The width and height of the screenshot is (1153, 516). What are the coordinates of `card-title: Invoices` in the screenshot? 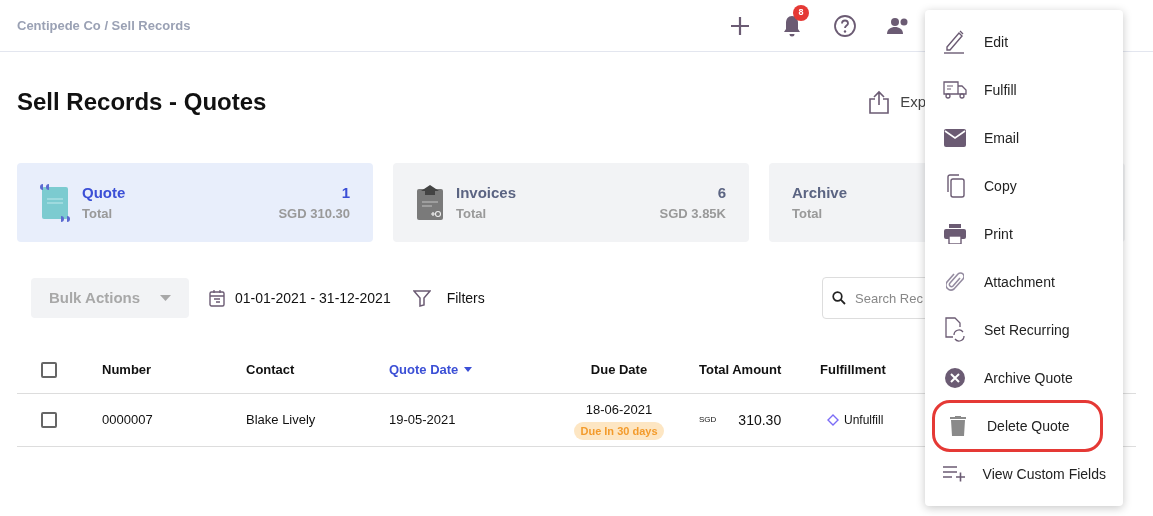 It's located at (486, 192).